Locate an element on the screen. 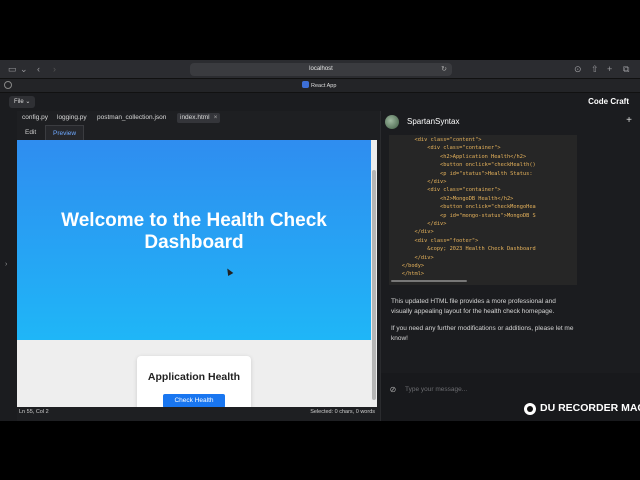  browser-tab-bar: React App is located at coordinates (320, 86).